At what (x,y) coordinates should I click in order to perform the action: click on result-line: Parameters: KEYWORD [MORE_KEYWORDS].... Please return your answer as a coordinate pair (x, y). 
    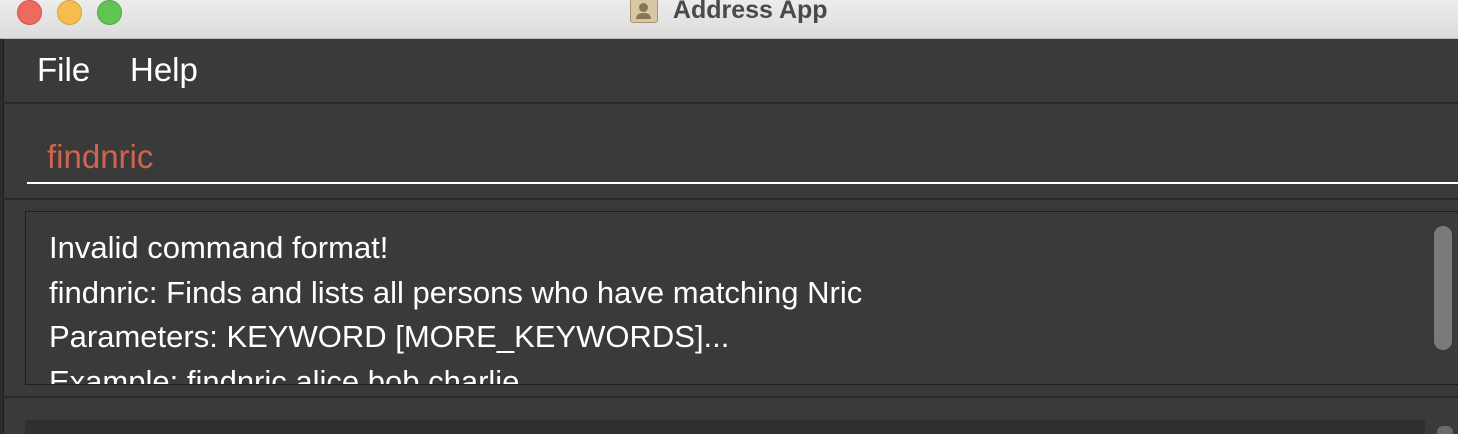
    Looking at the image, I should click on (389, 336).